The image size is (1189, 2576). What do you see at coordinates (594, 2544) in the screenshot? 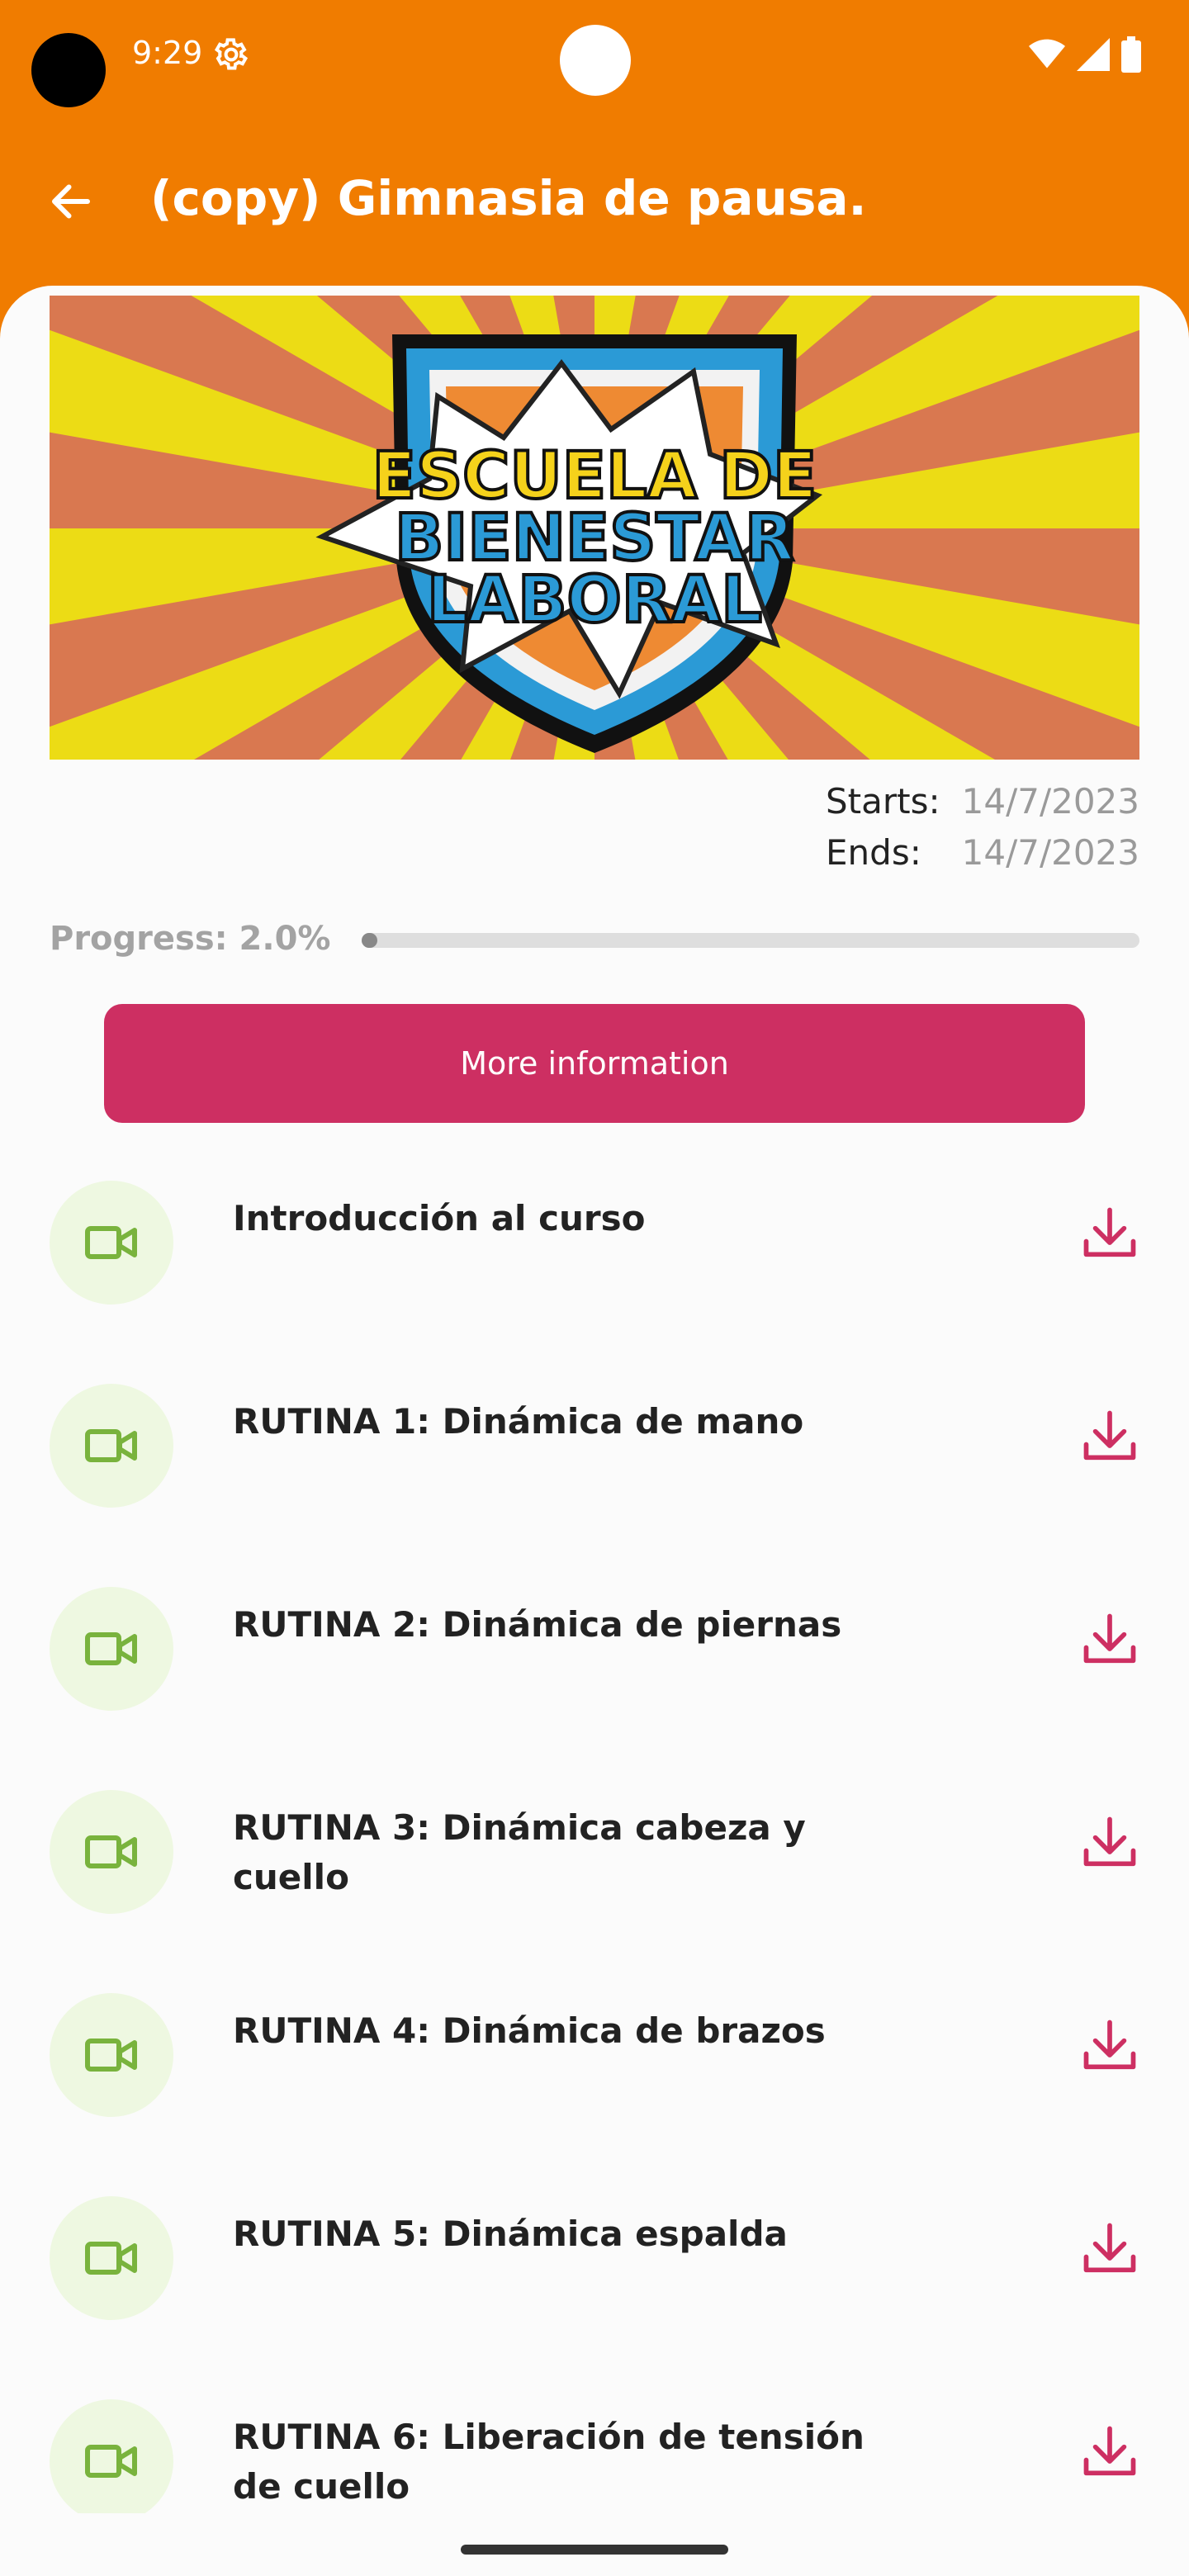
I see `gesture-nav-bar` at bounding box center [594, 2544].